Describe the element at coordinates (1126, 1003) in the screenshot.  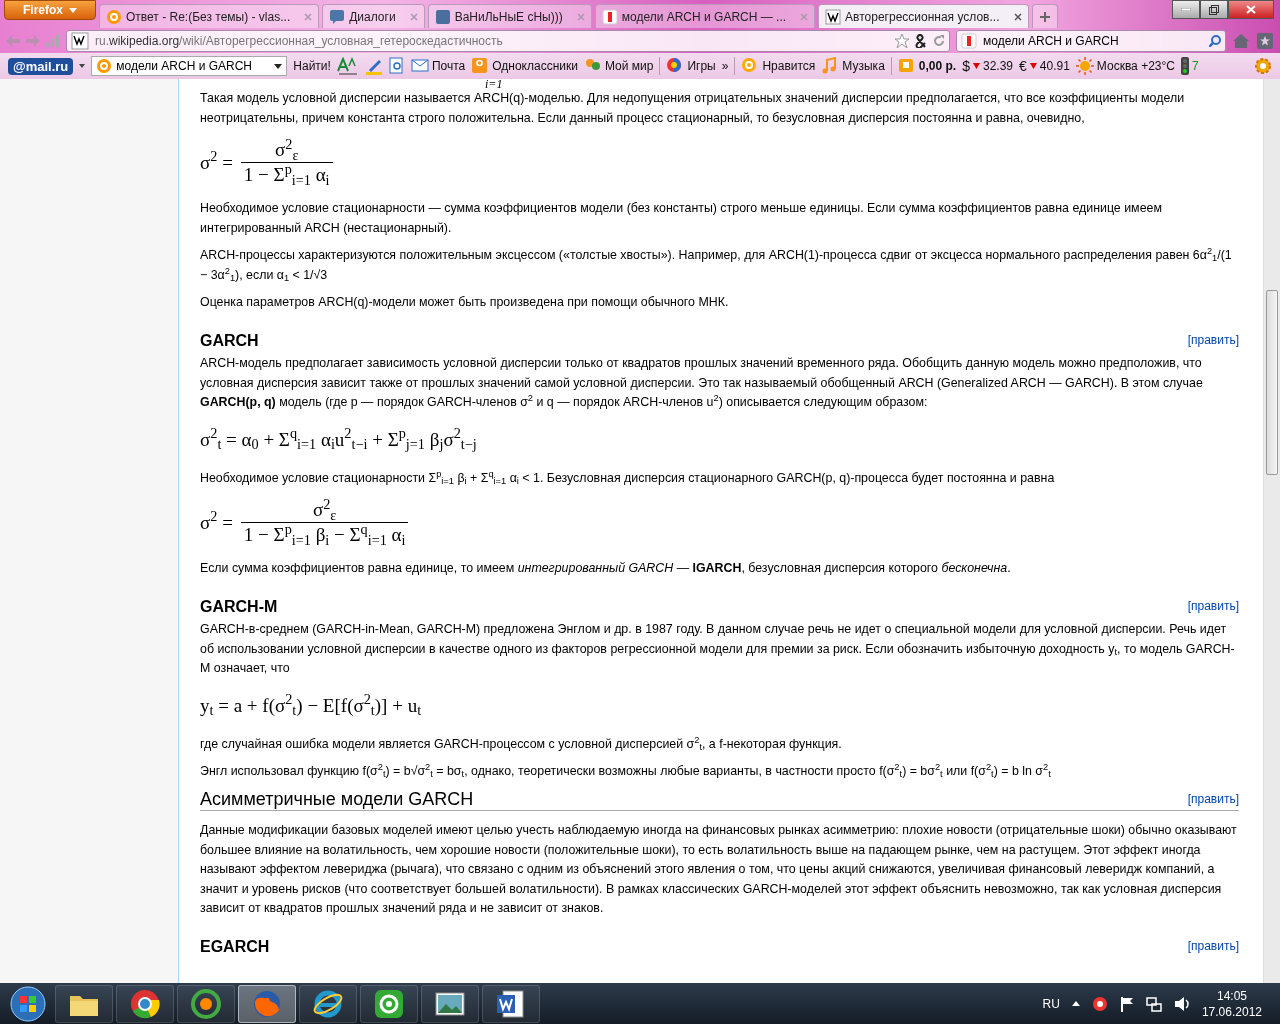
I see `flag-icon` at that location.